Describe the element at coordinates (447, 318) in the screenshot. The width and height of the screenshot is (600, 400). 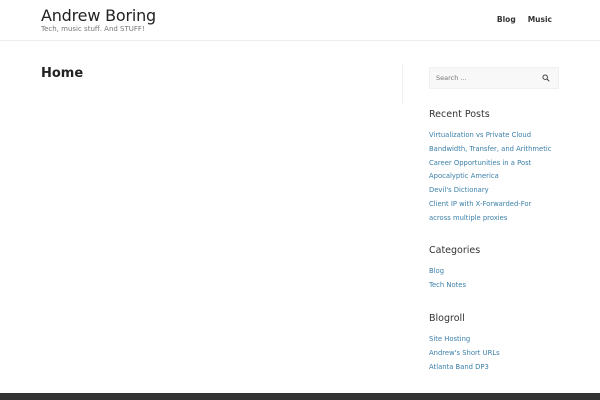
I see `blogroll-title: Blogroll` at that location.